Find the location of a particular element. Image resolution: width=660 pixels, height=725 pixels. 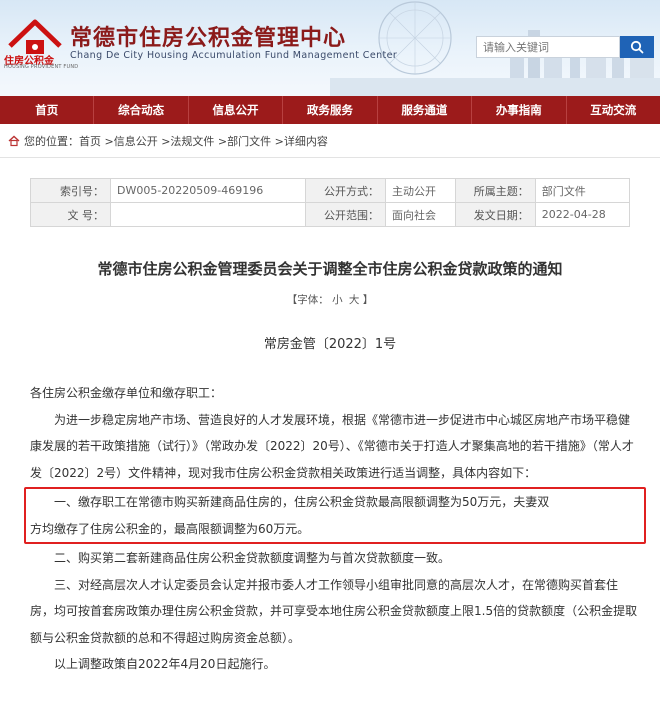

date-value: 2022-04-28 is located at coordinates (582, 214).